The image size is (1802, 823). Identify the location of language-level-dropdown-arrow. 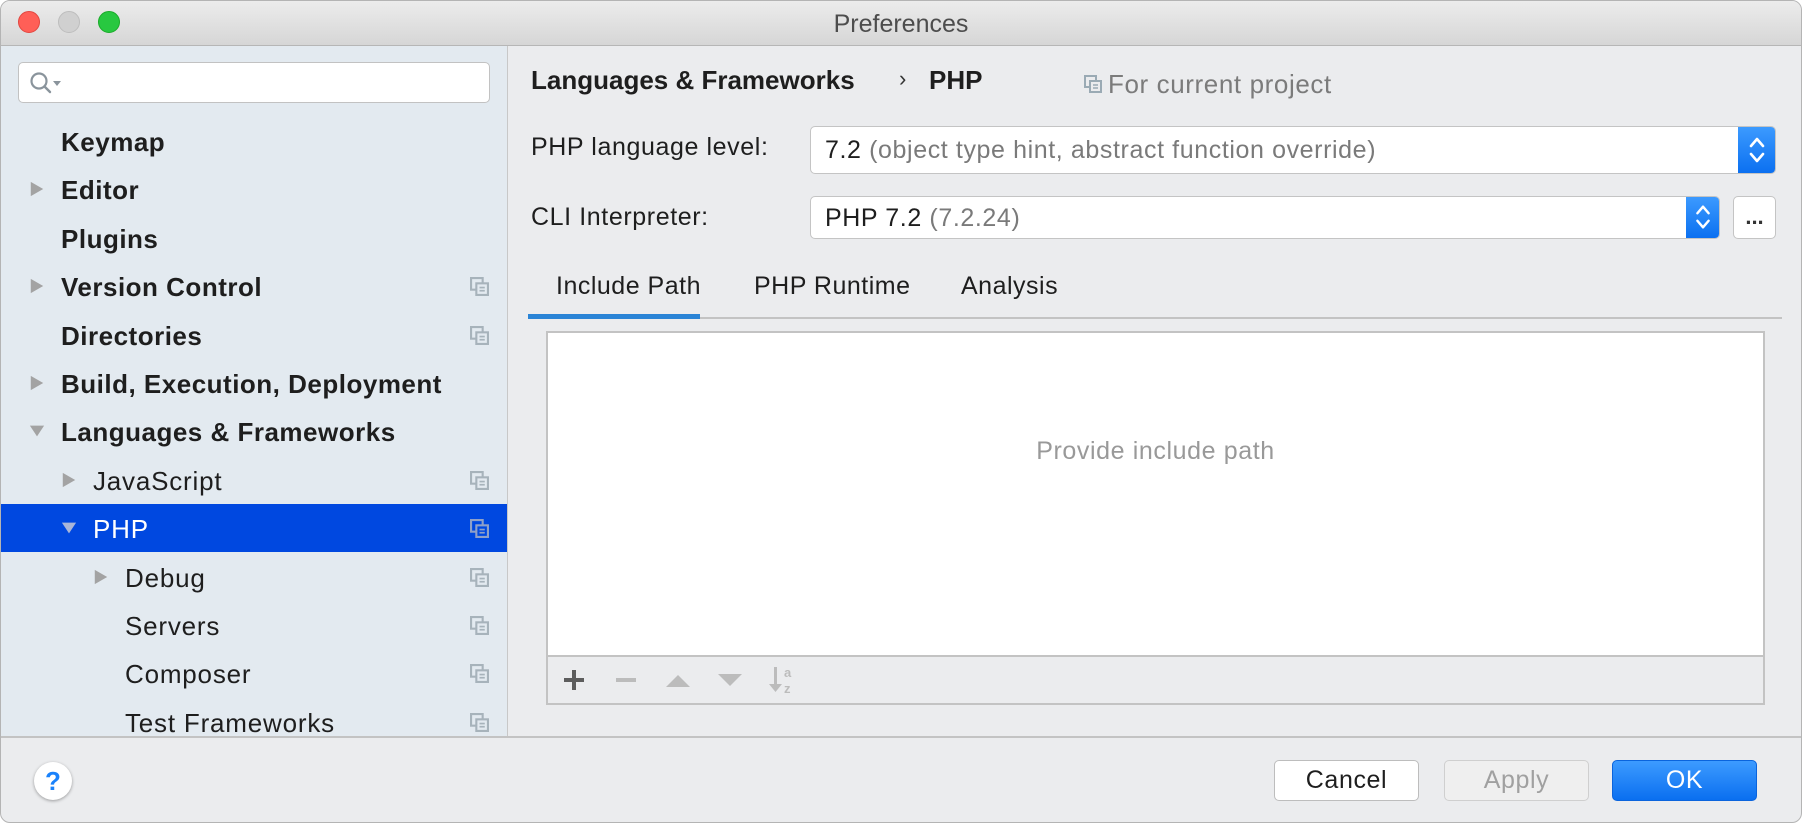
(1756, 150).